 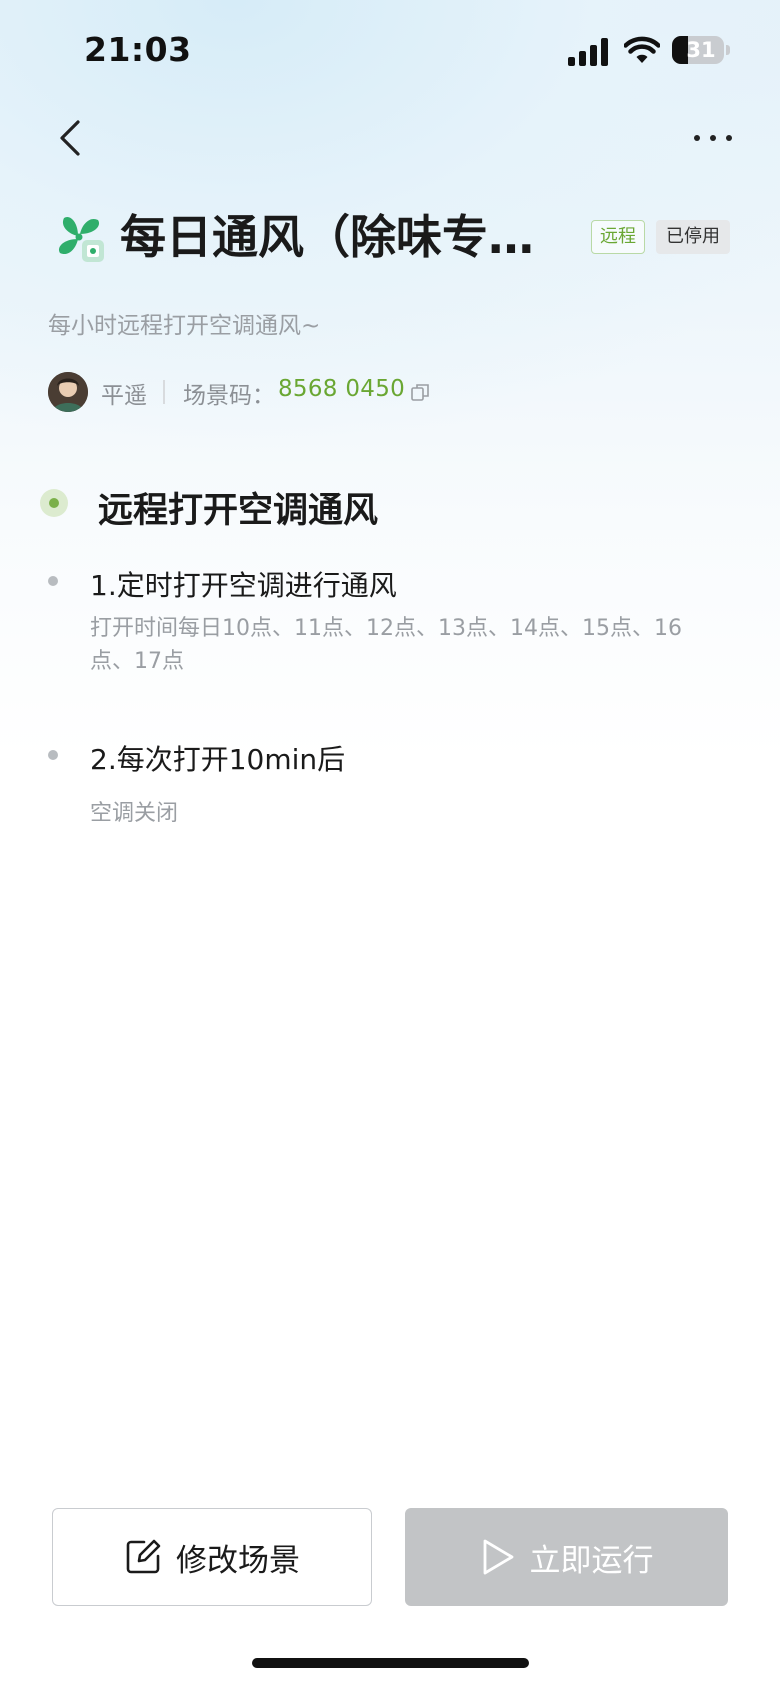 What do you see at coordinates (713, 138) in the screenshot?
I see `more-horizontal-icon` at bounding box center [713, 138].